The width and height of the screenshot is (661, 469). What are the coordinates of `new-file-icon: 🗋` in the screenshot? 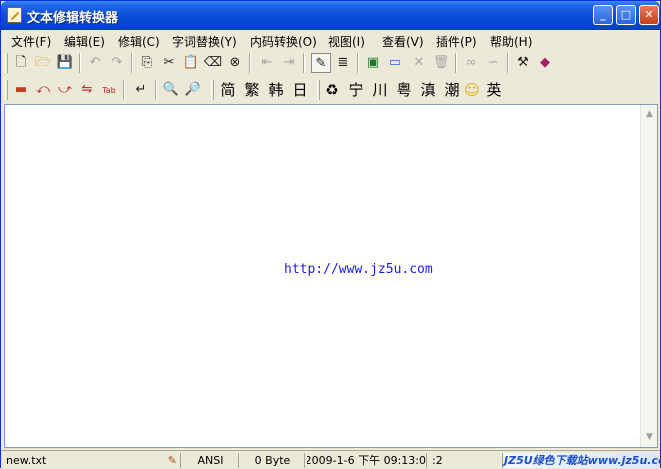 It's located at (21, 63).